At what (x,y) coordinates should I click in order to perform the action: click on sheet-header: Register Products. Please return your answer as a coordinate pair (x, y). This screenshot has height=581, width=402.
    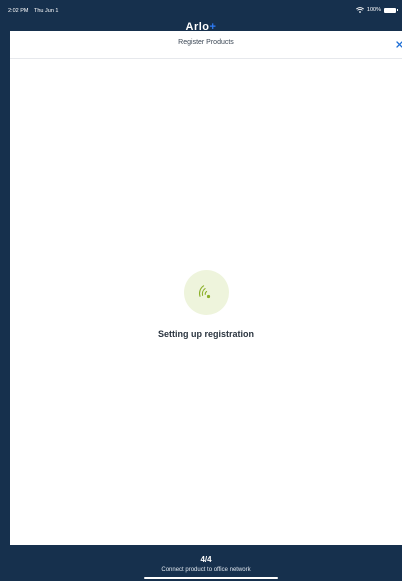
    Looking at the image, I should click on (206, 45).